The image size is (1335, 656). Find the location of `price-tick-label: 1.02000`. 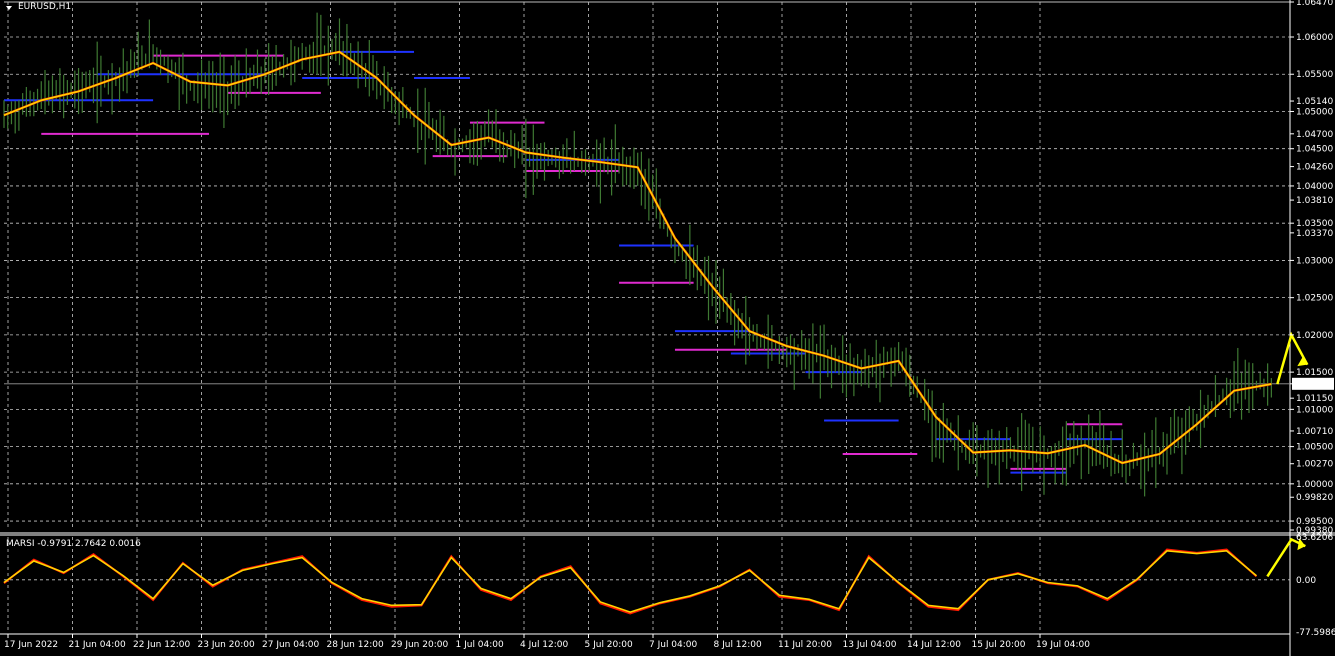

price-tick-label: 1.02000 is located at coordinates (1314, 336).